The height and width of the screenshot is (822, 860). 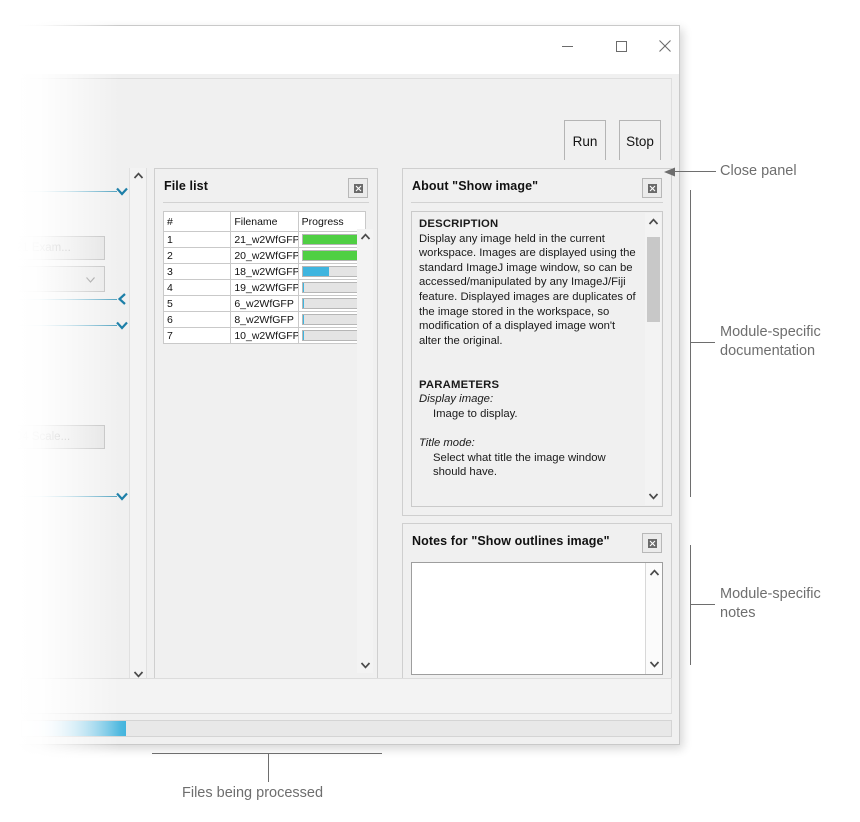 I want to click on window-titlebar, so click(x=347, y=50).